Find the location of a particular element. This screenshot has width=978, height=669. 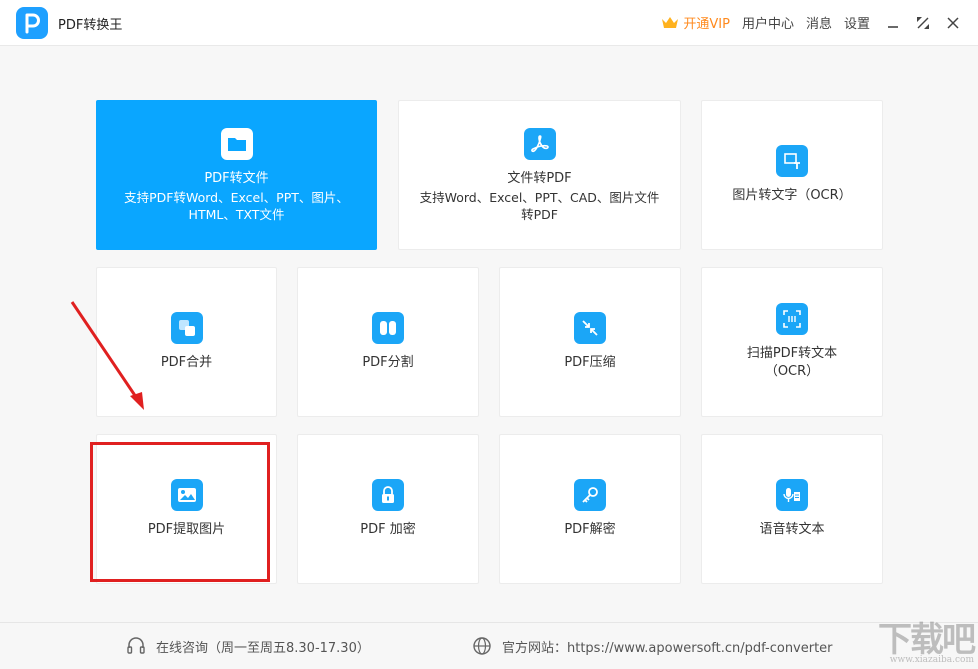

card-speech-to-text: 语音转文本 is located at coordinates (792, 509).